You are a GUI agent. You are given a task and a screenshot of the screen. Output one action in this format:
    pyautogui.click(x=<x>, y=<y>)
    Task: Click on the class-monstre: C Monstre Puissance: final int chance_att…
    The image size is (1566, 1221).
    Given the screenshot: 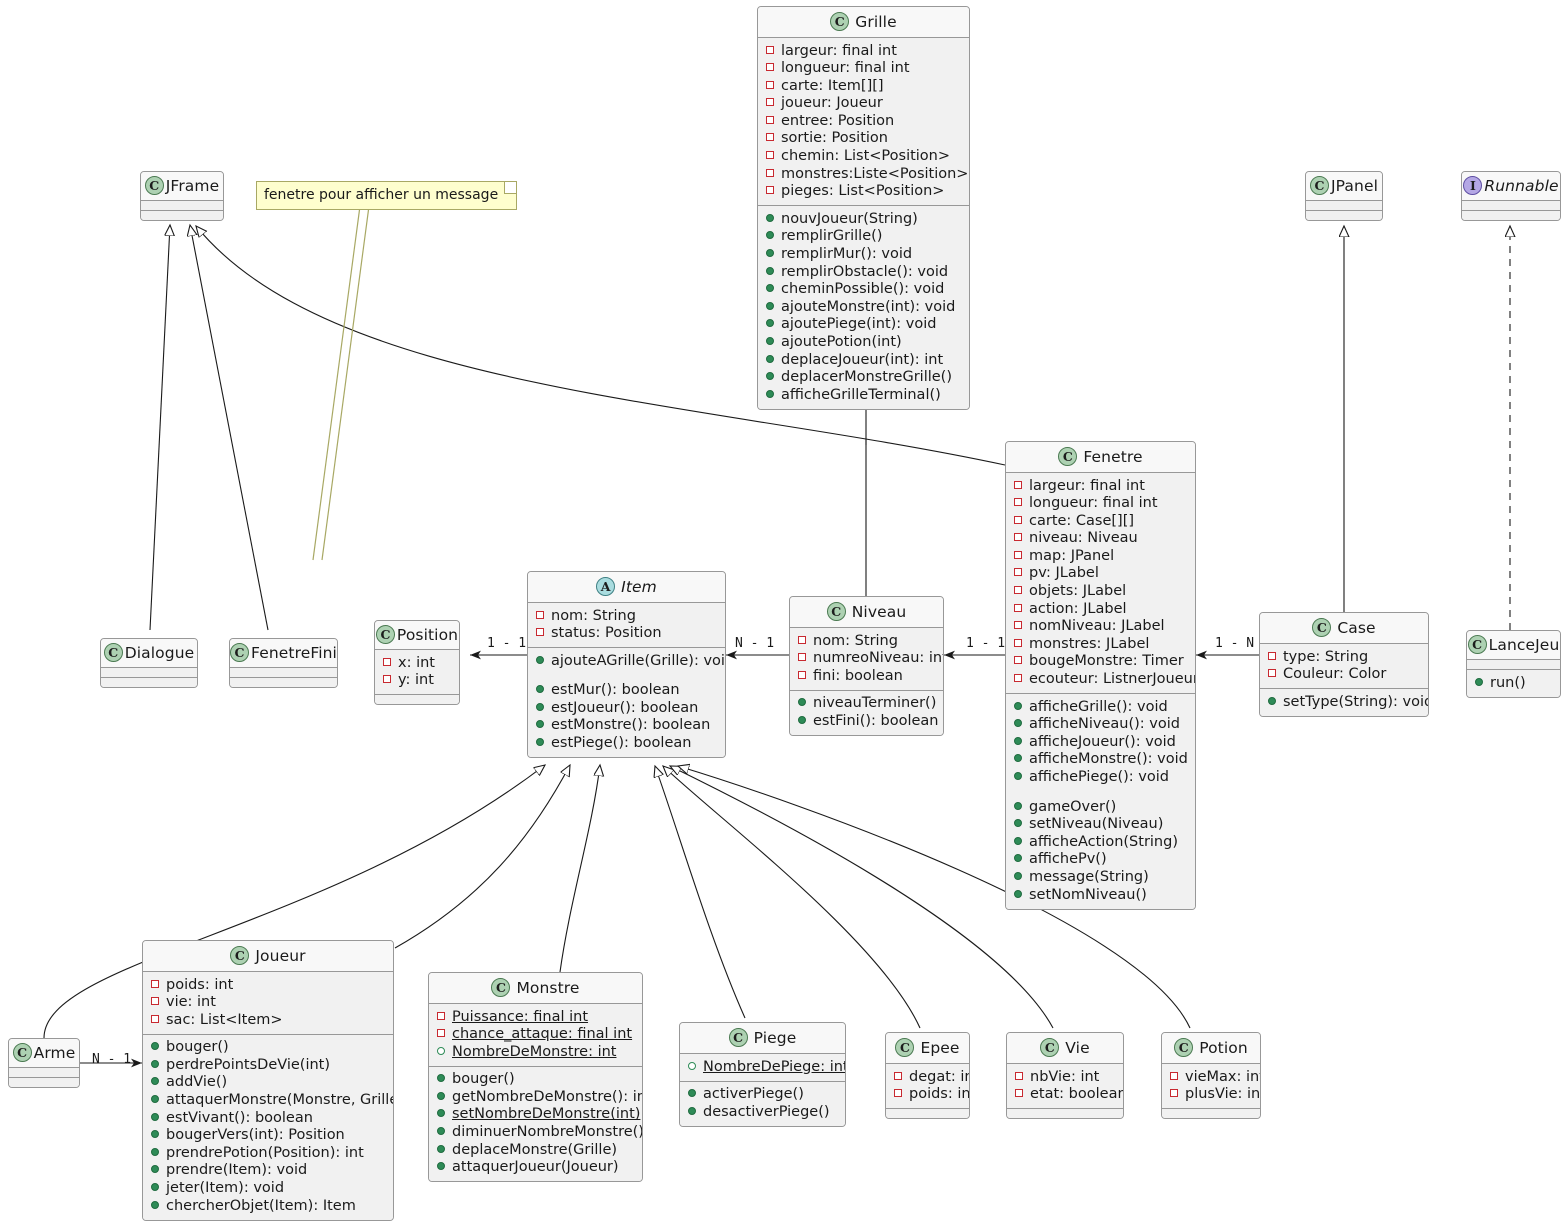 What is the action you would take?
    pyautogui.click(x=535, y=1077)
    